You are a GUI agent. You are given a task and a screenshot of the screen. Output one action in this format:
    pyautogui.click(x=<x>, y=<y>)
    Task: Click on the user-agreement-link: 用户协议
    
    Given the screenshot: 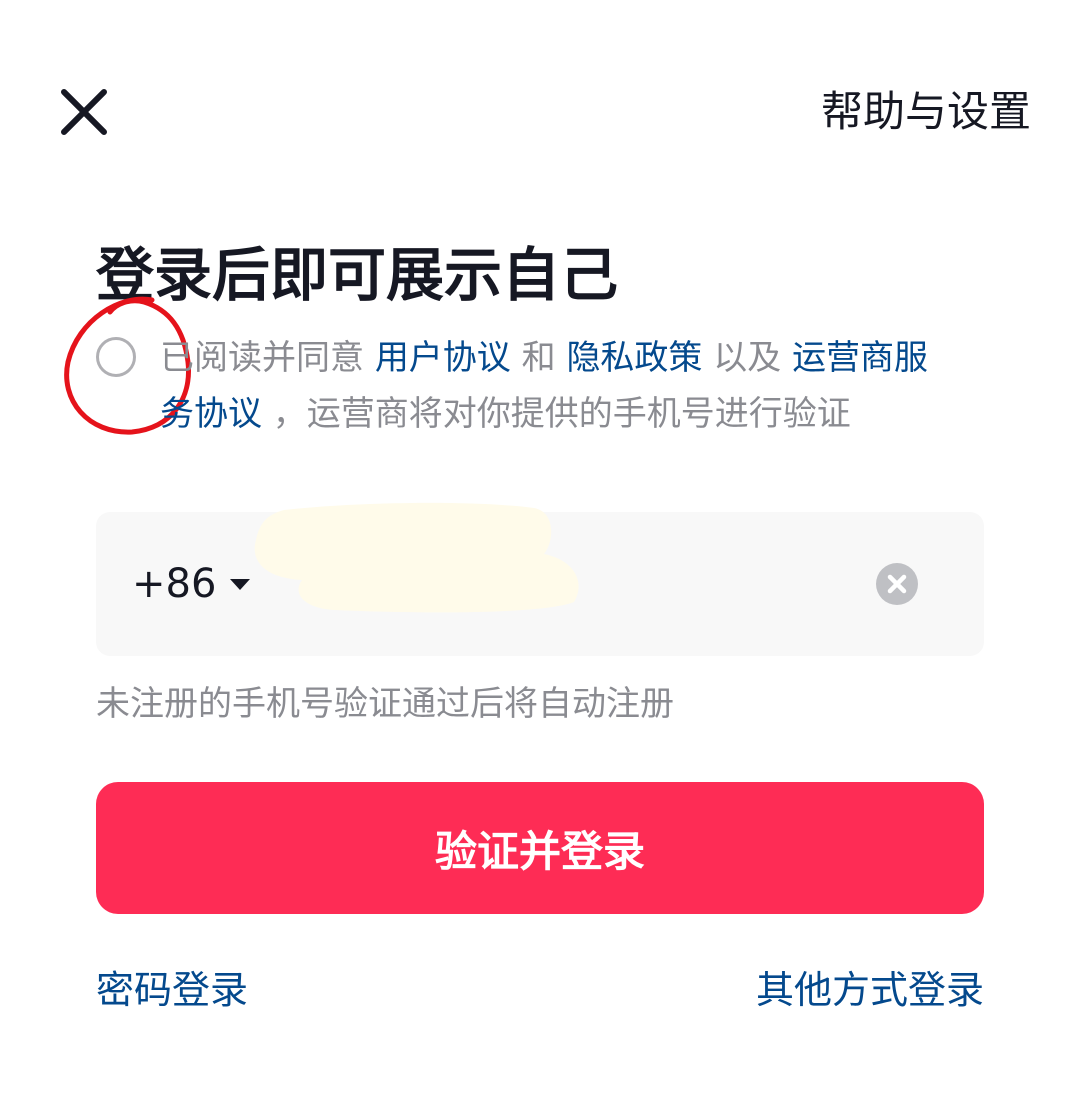 What is the action you would take?
    pyautogui.click(x=443, y=358)
    